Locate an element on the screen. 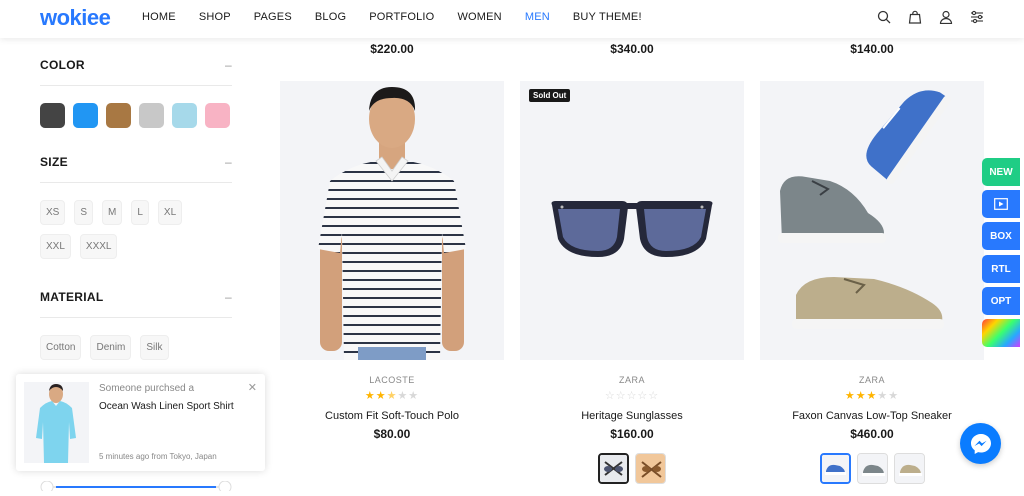  size-option-xs: XS is located at coordinates (53, 212).